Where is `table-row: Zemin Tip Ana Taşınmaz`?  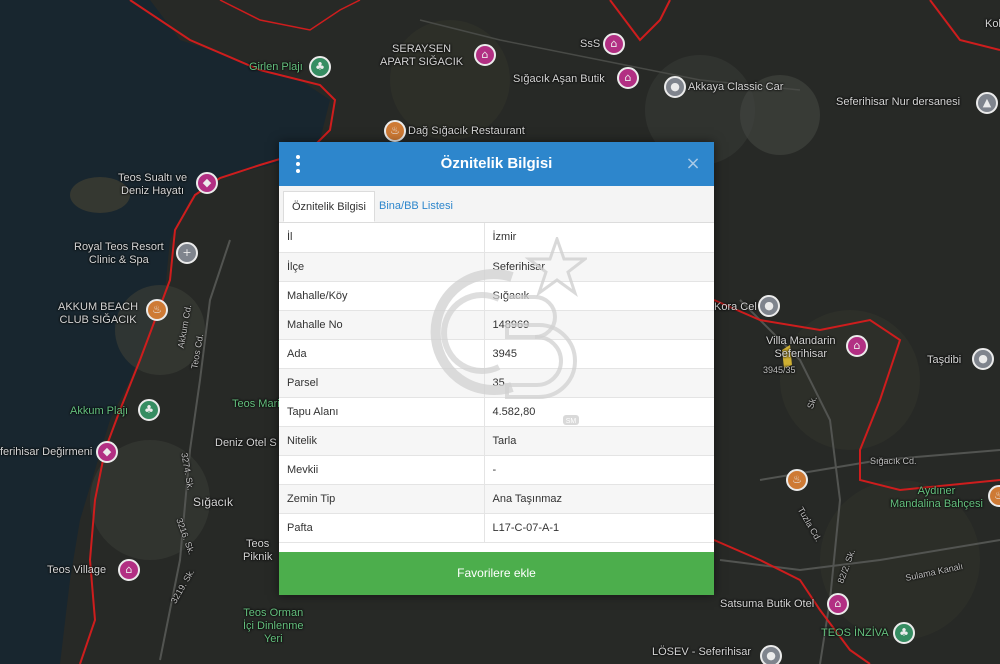 table-row: Zemin Tip Ana Taşınmaz is located at coordinates (496, 499).